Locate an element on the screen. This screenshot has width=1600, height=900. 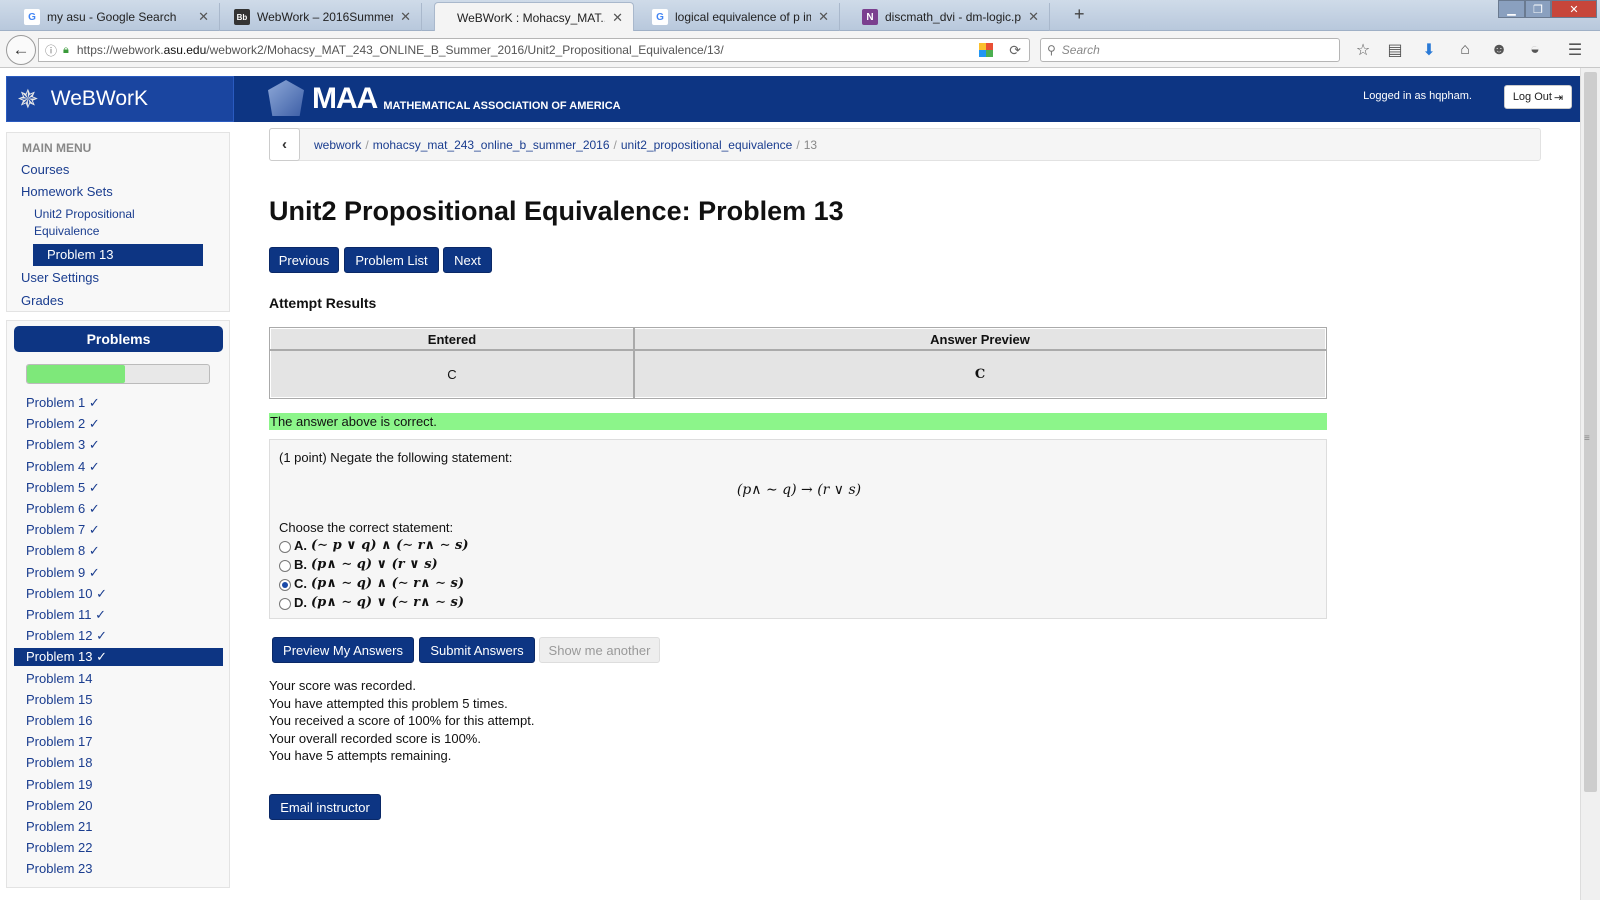
correct-message: The answer above is correct. is located at coordinates (798, 421).